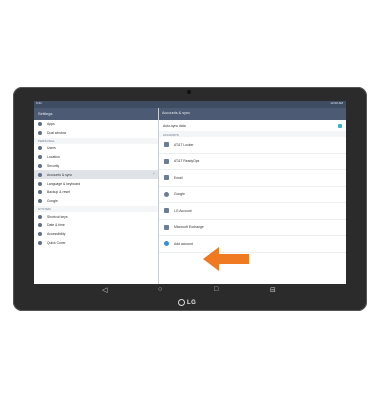 This screenshot has width=380, height=400. Describe the element at coordinates (176, 113) in the screenshot. I see `accounts-title: Accounts & sync` at that location.